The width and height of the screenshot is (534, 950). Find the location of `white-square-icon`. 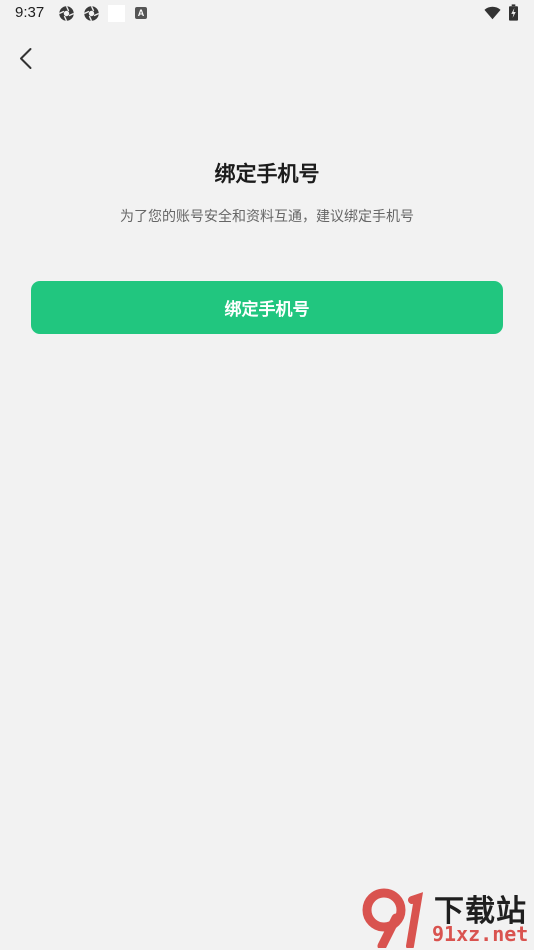

white-square-icon is located at coordinates (116, 13).